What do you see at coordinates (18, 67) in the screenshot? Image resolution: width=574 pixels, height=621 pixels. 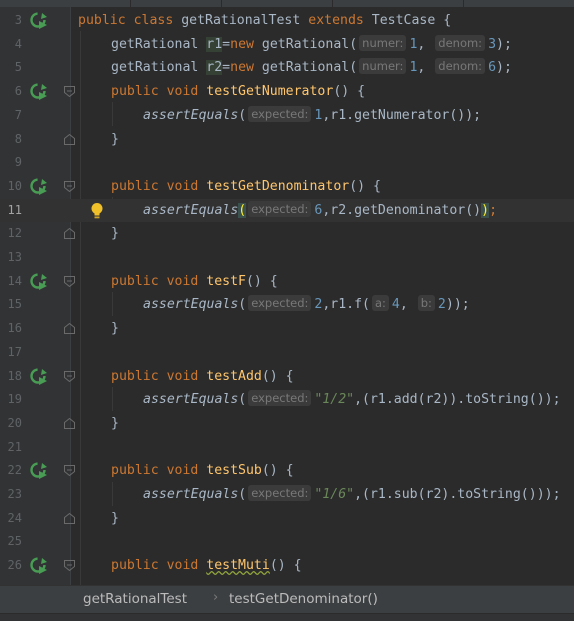 I see `line-number: 5` at bounding box center [18, 67].